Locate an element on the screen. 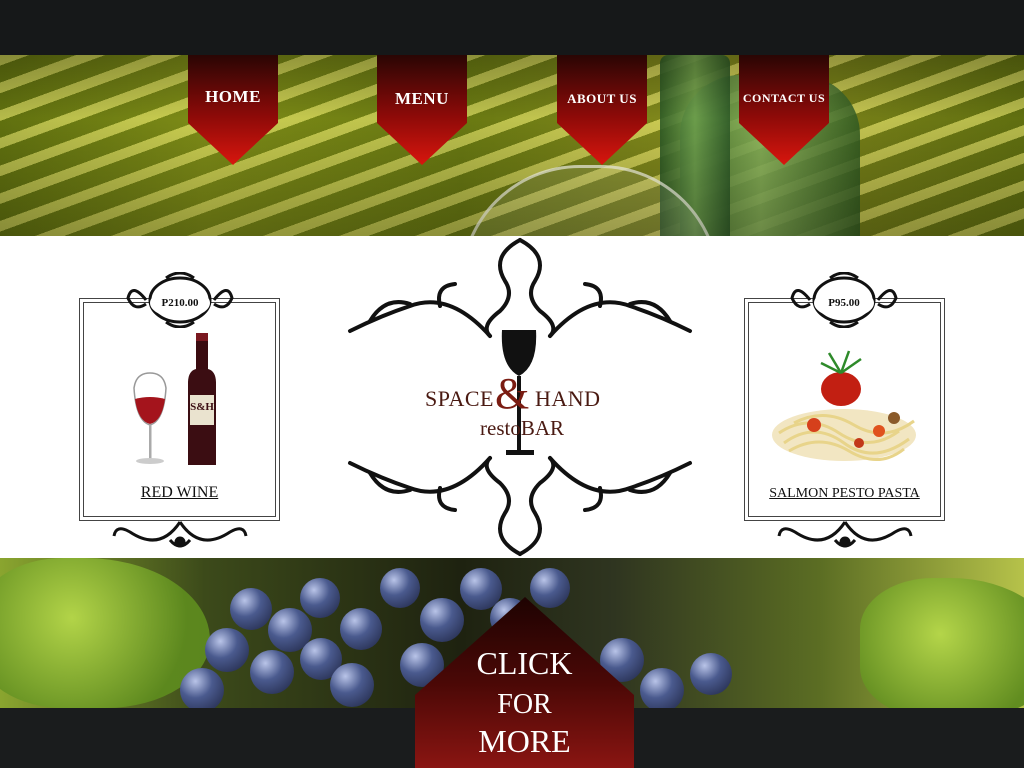  wine-price-badge: P210.00 is located at coordinates (180, 303).